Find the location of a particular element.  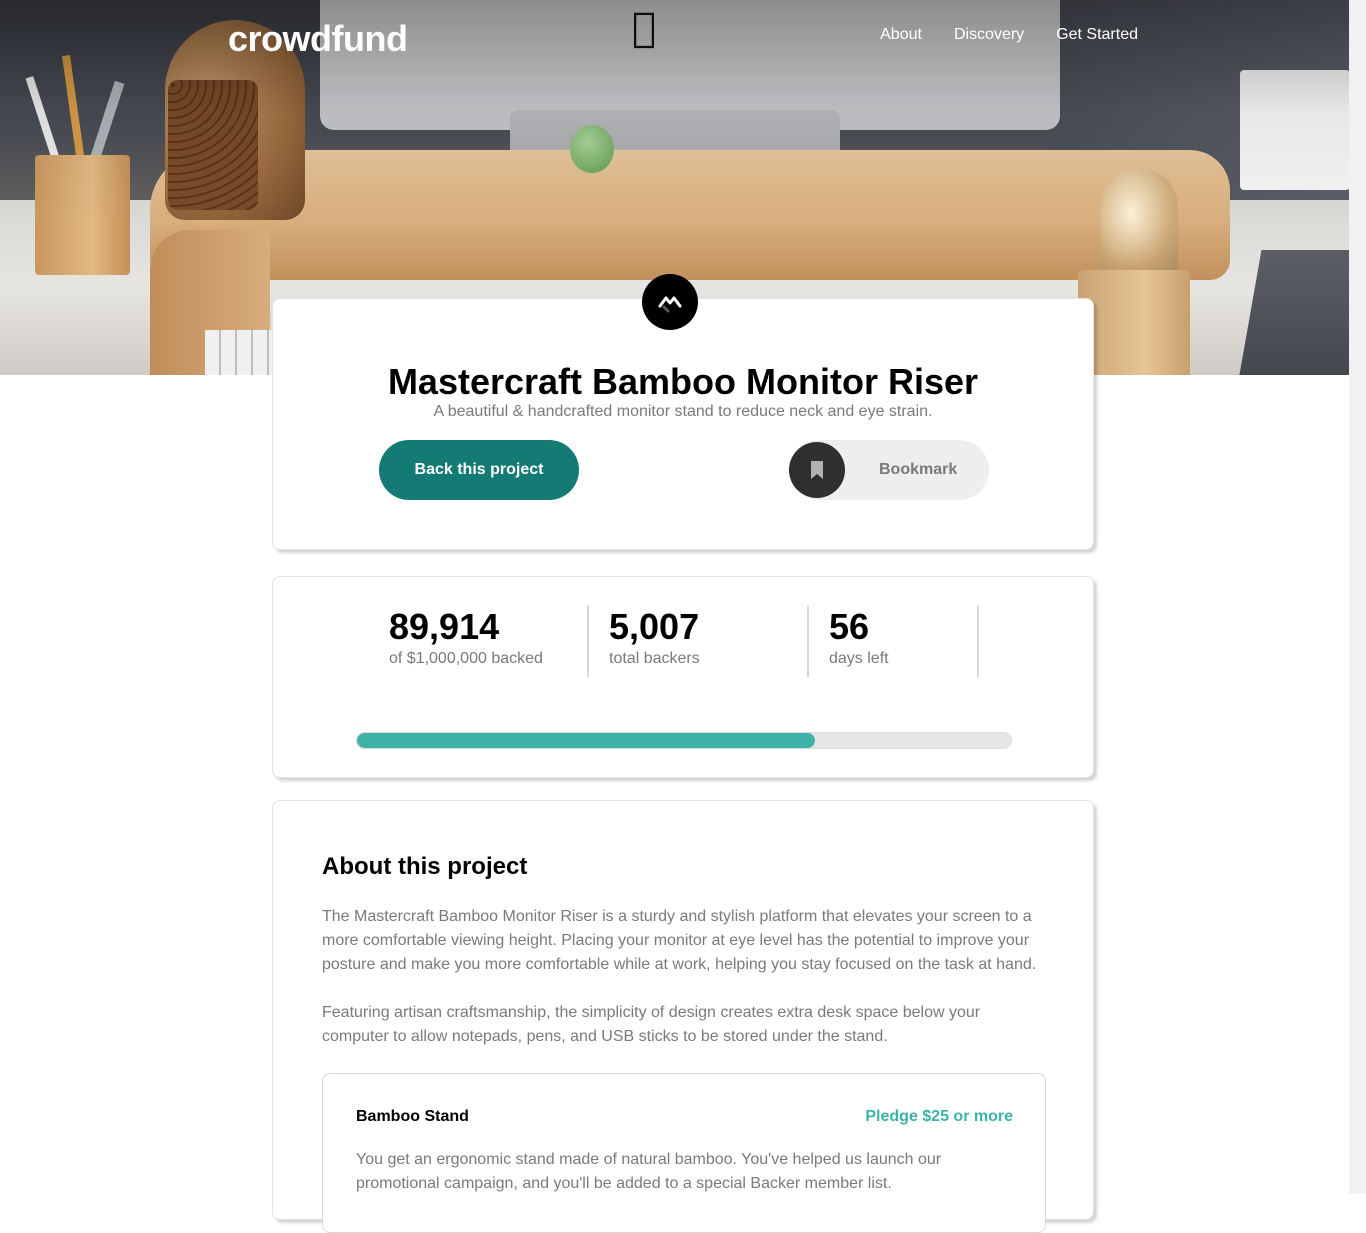

bookmark-glyph is located at coordinates (817, 470).